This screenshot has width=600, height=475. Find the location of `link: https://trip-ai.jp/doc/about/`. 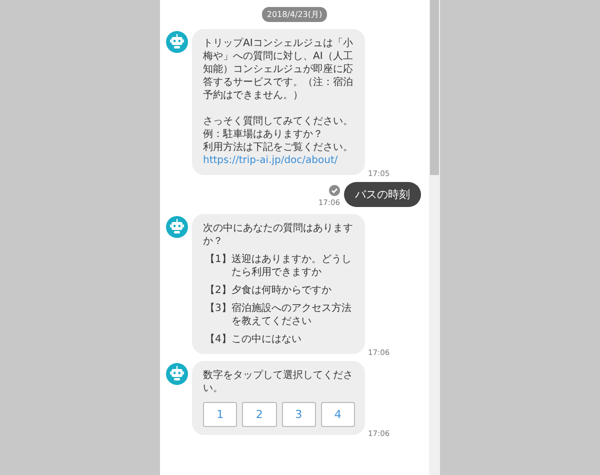

link: https://trip-ai.jp/doc/about/ is located at coordinates (279, 160).